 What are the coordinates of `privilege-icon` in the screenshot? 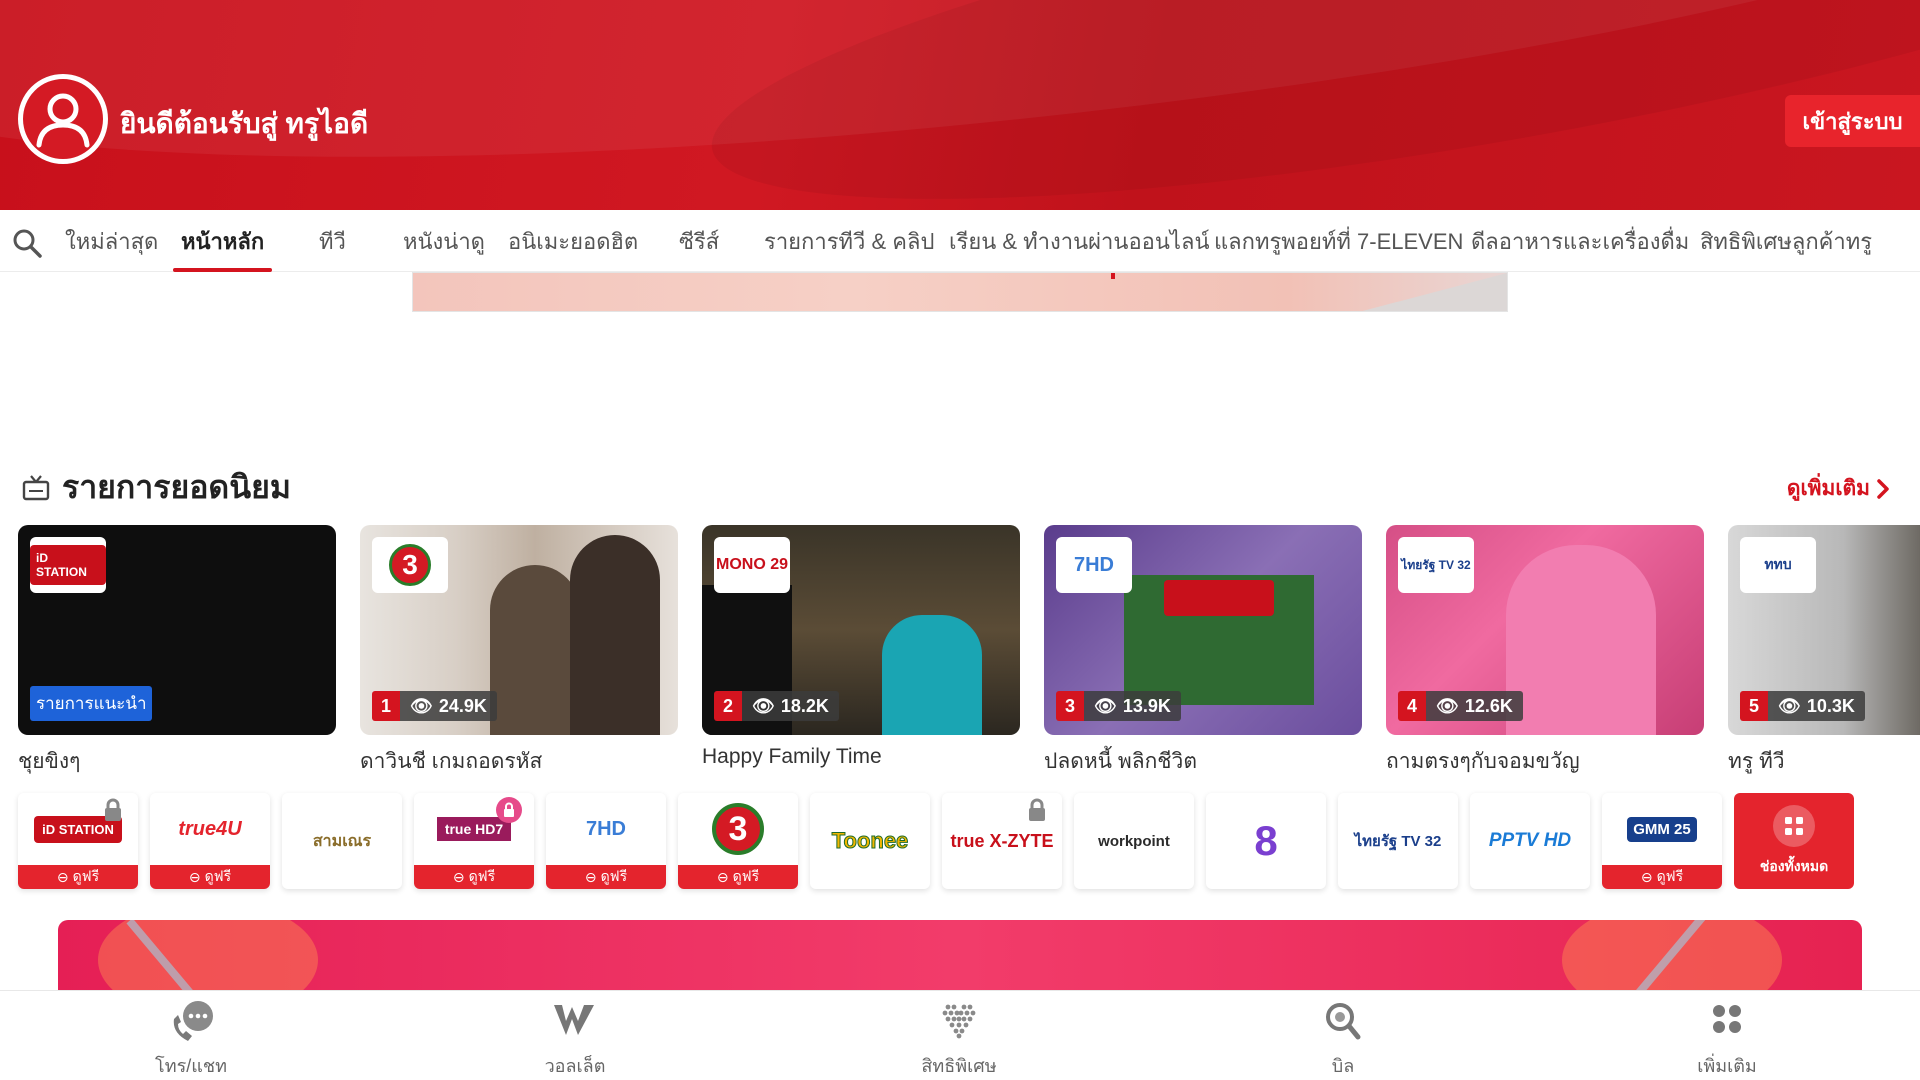 It's located at (959, 1021).